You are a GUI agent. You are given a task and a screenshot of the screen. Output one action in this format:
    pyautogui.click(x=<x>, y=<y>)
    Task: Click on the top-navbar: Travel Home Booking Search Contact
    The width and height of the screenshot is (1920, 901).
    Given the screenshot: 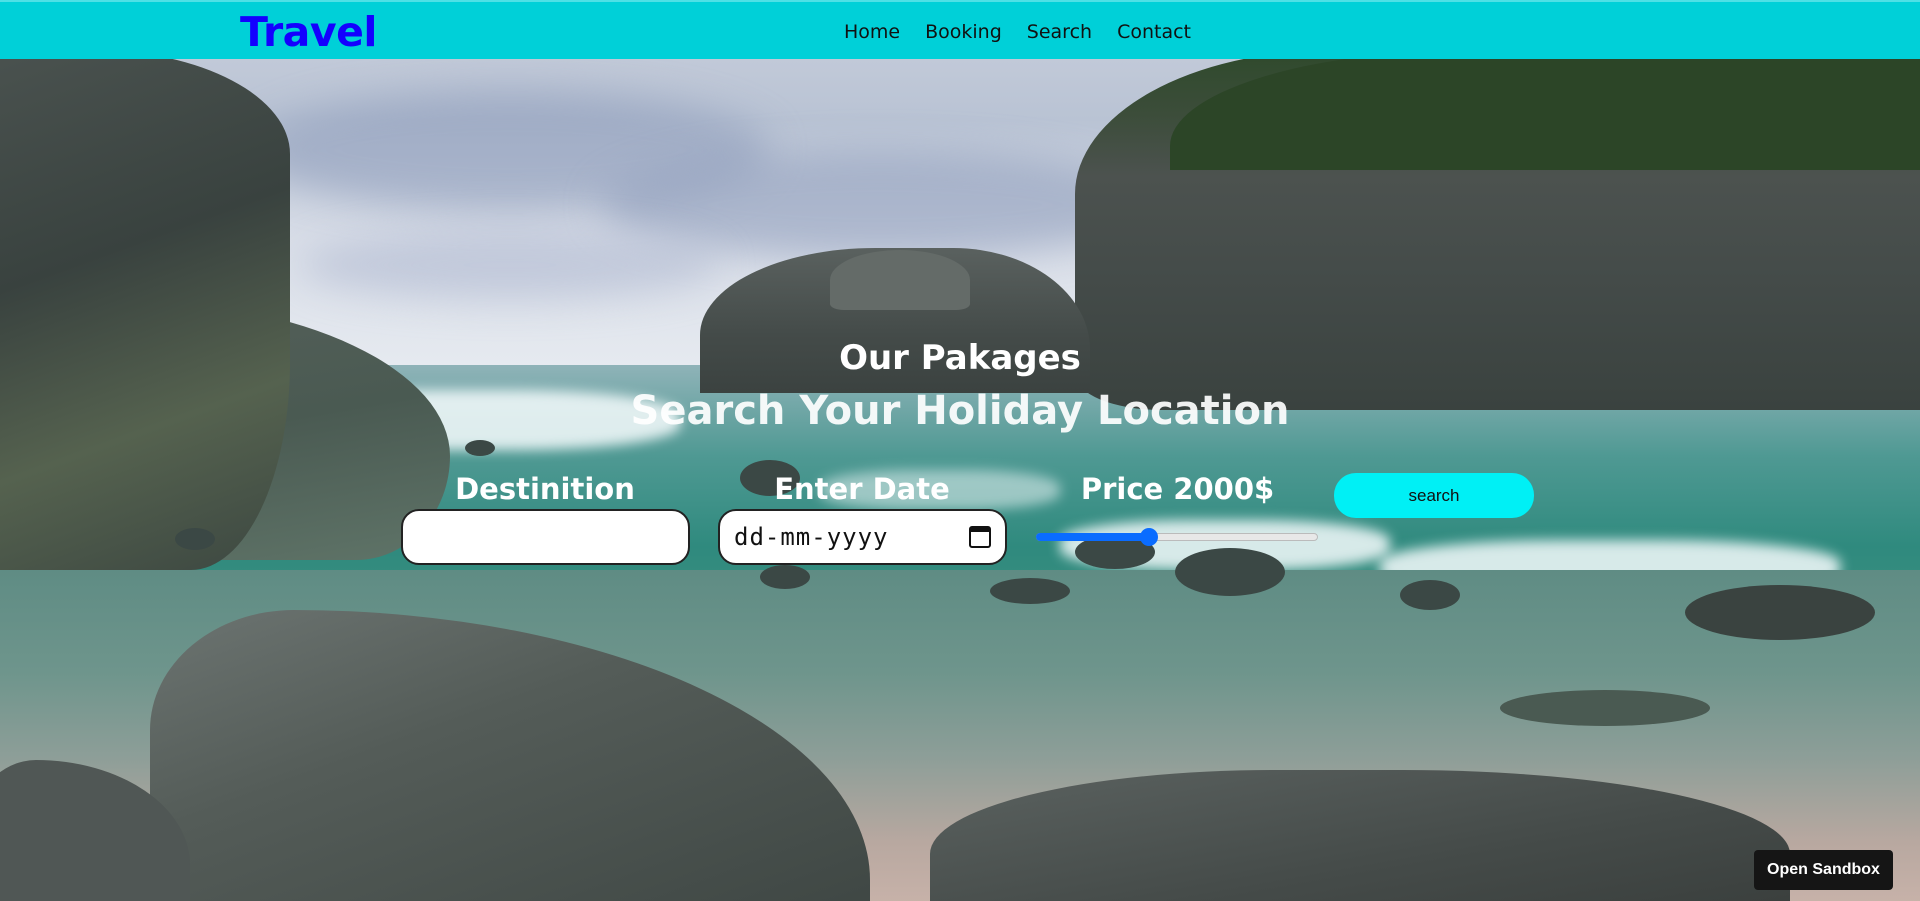 What is the action you would take?
    pyautogui.click(x=960, y=29)
    